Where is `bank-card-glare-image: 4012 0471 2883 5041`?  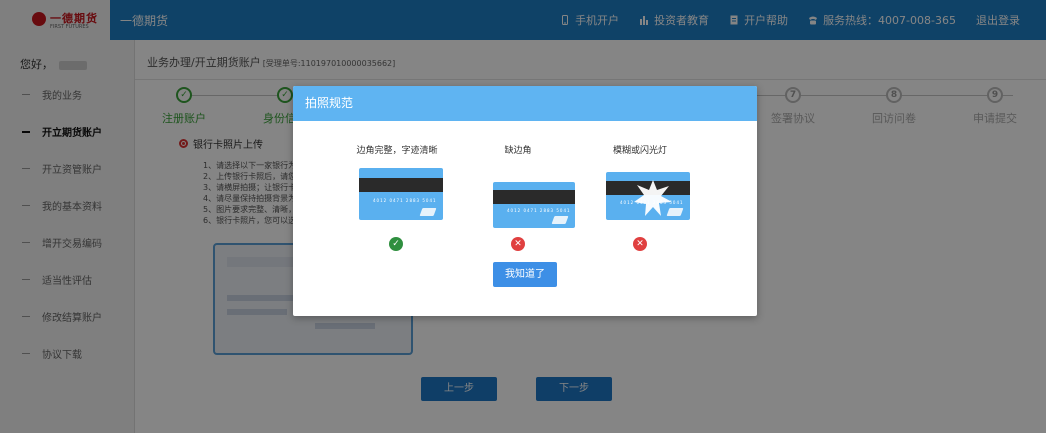
bank-card-glare-image: 4012 0471 2883 5041 is located at coordinates (648, 196).